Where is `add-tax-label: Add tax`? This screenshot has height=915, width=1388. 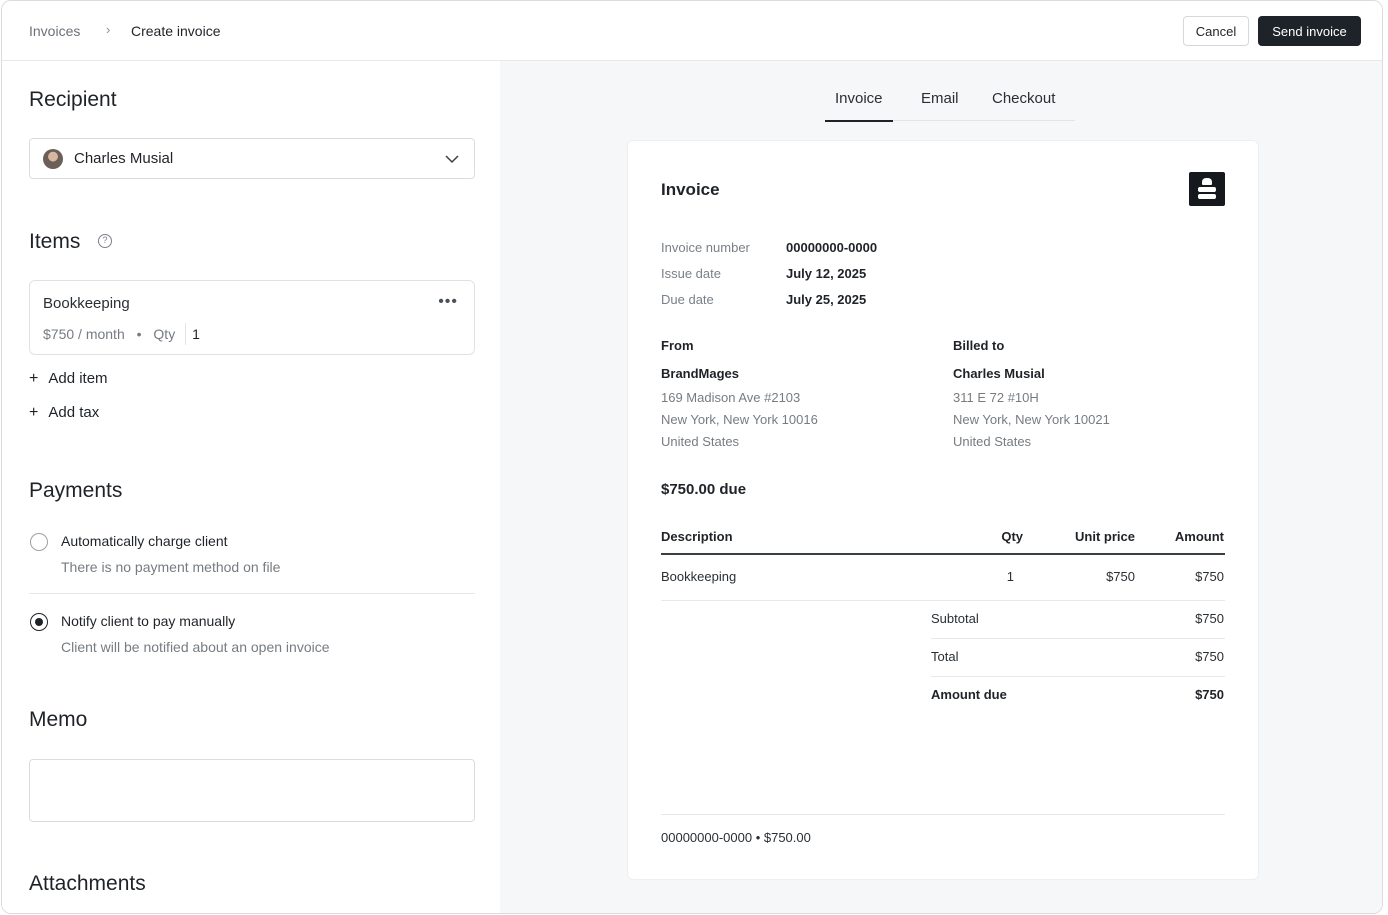
add-tax-label: Add tax is located at coordinates (74, 412).